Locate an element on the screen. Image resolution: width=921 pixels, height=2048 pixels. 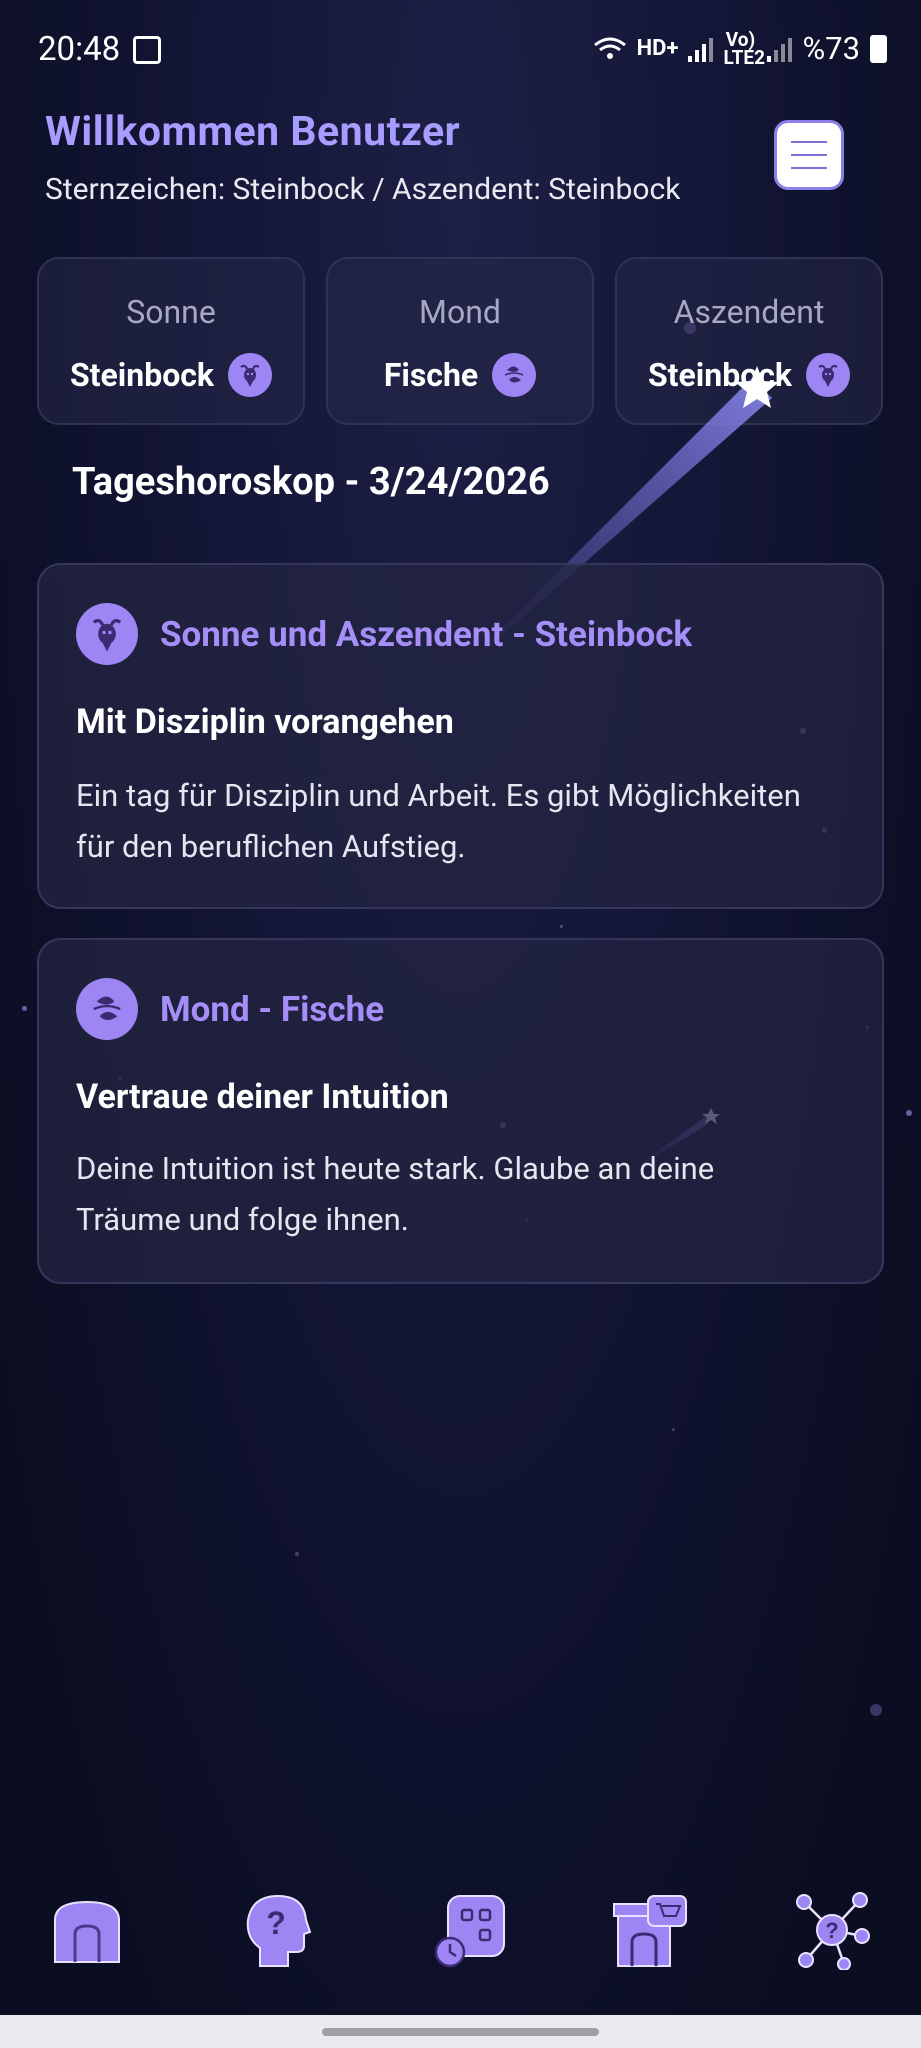
card-header: Mond - Fische is located at coordinates (230, 1009).